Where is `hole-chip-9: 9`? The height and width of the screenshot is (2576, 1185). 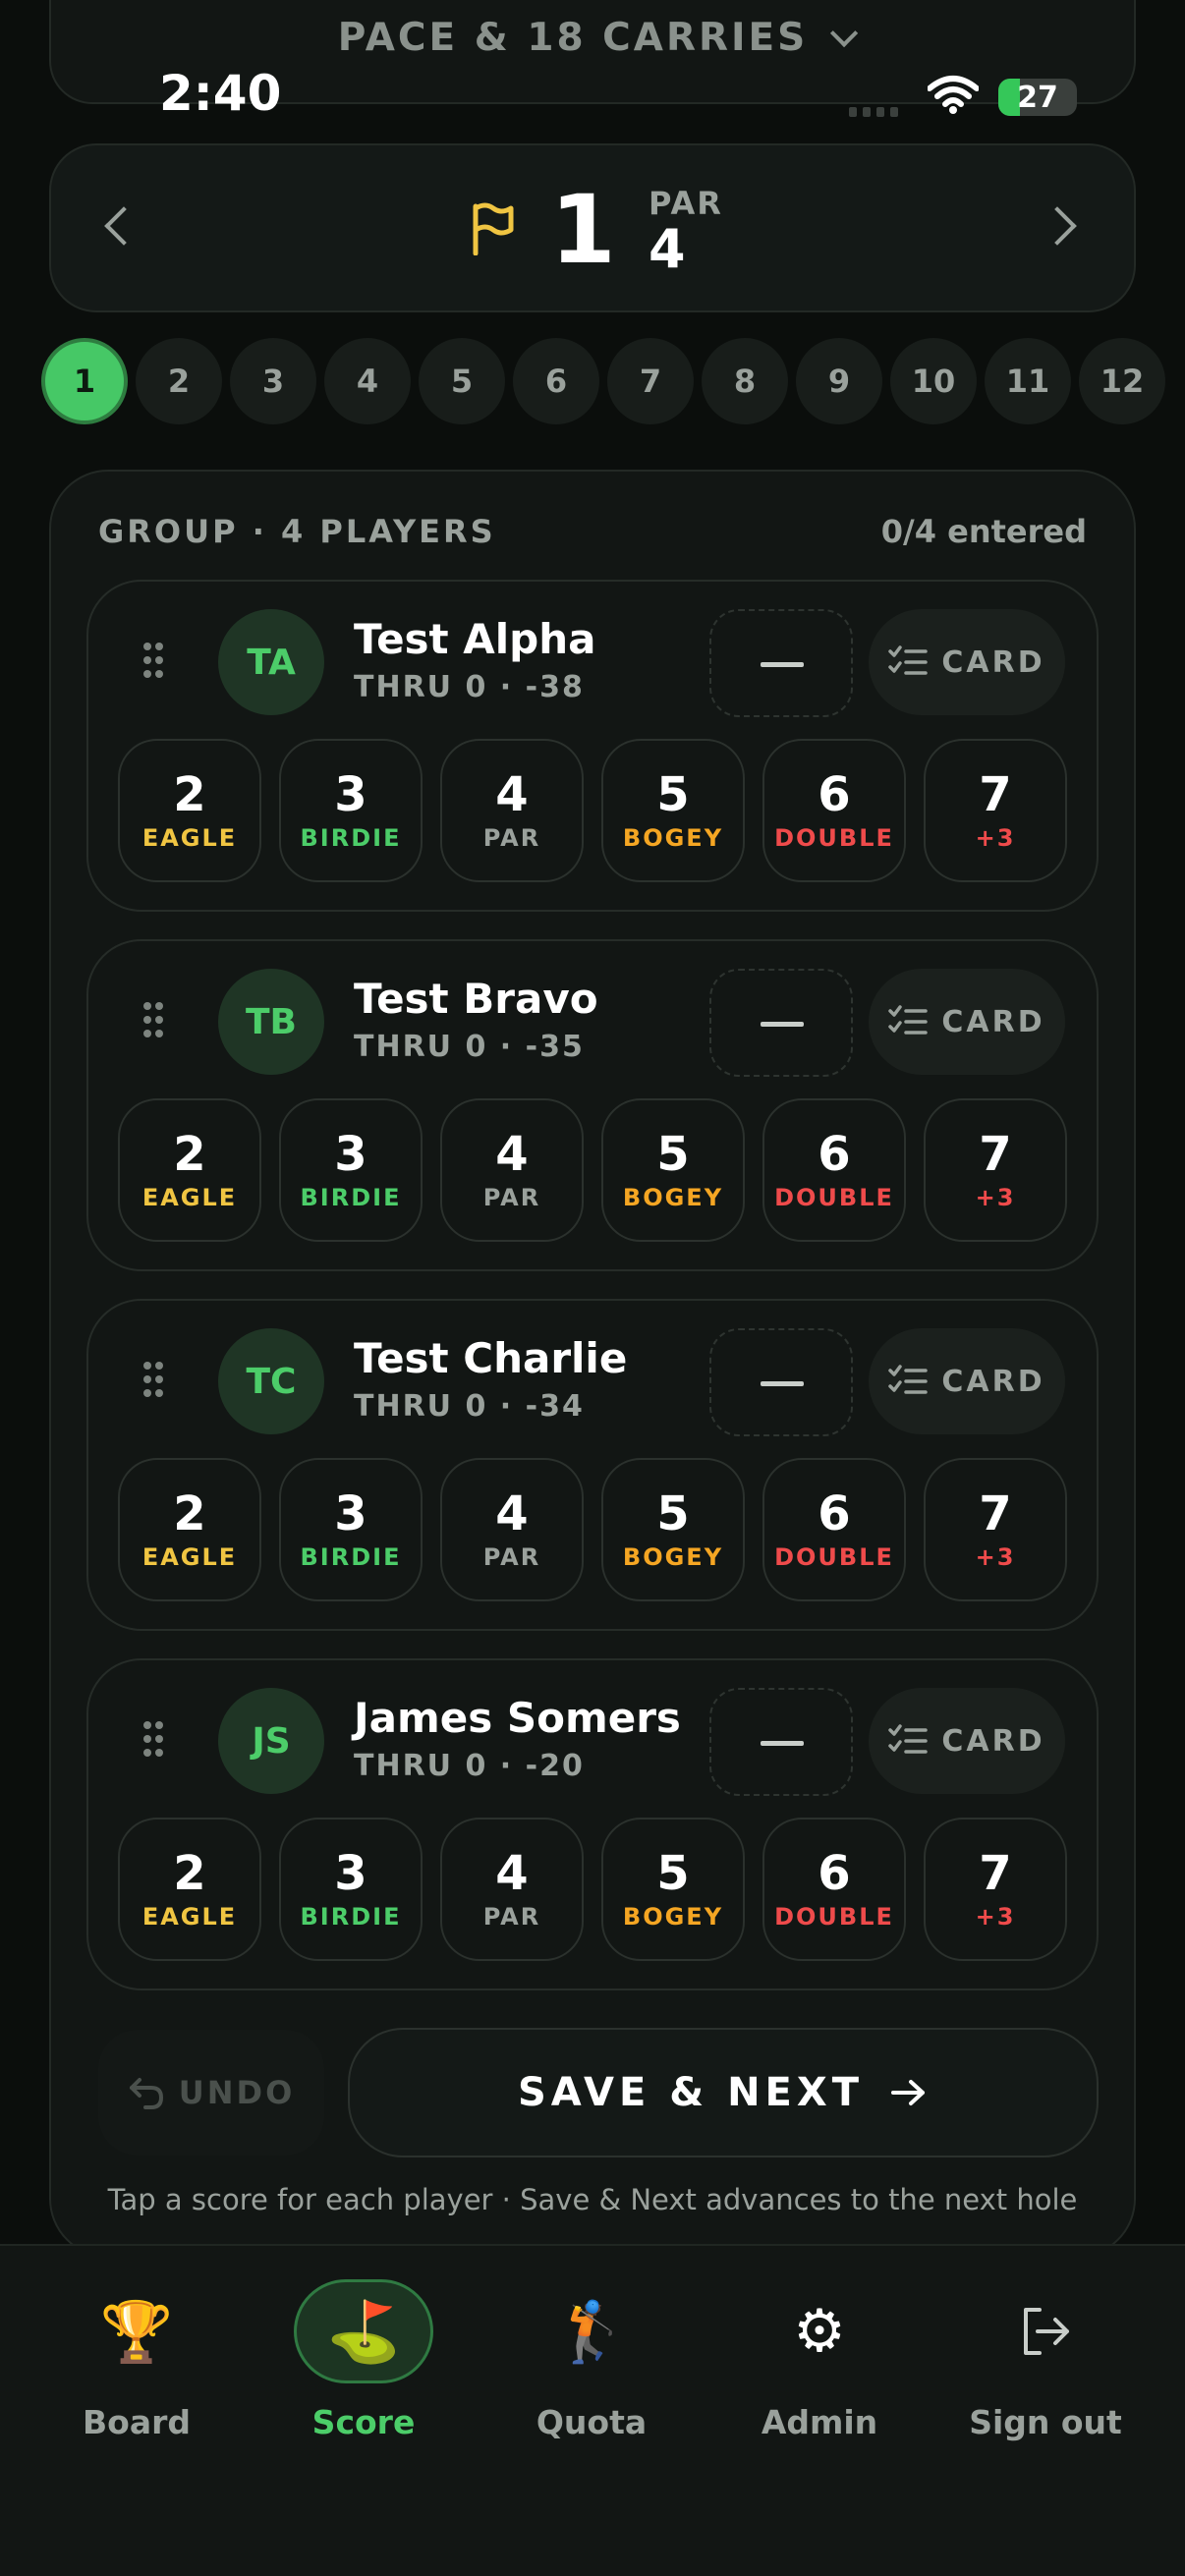
hole-chip-9: 9 is located at coordinates (839, 381).